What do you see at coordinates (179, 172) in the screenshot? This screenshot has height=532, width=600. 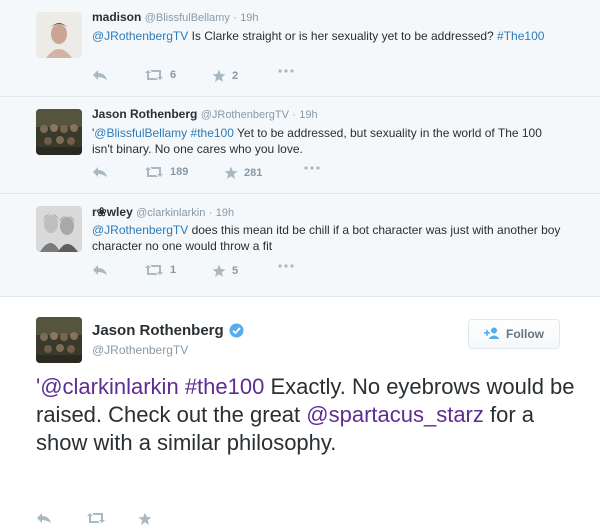 I see `retweet-count: 189` at bounding box center [179, 172].